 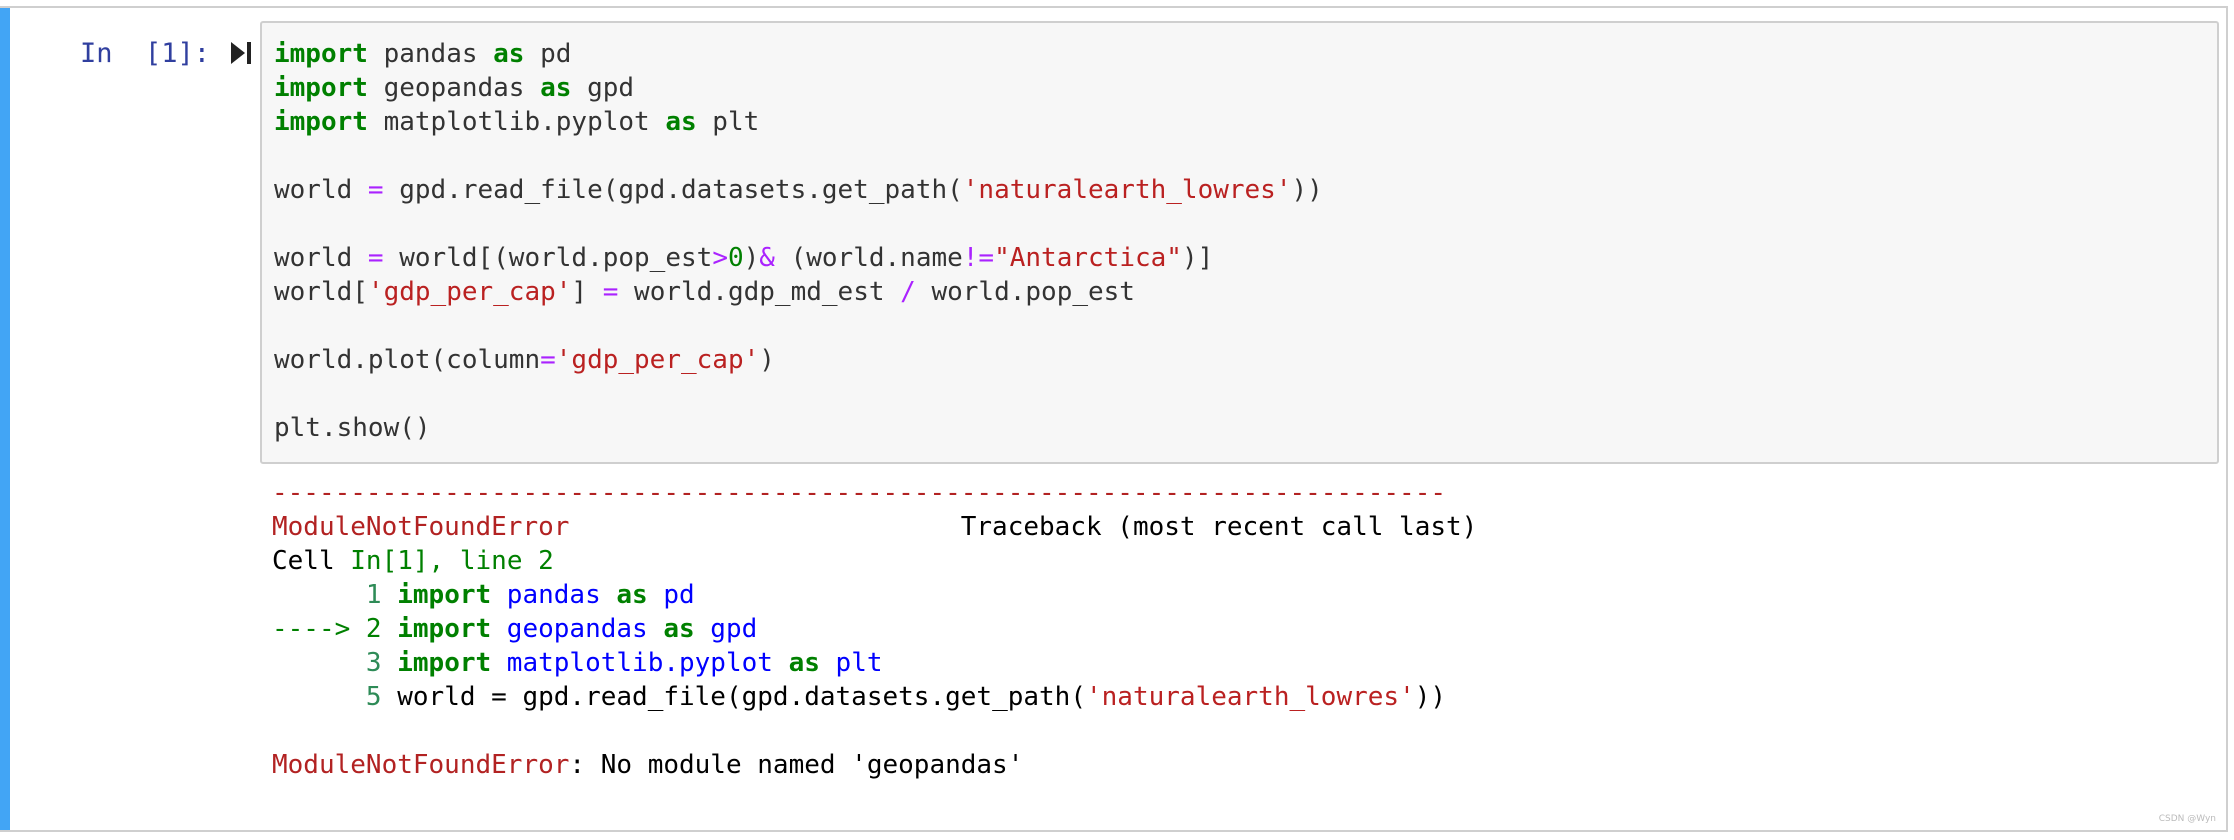 I want to click on traceback-token: pandas, so click(x=554, y=595).